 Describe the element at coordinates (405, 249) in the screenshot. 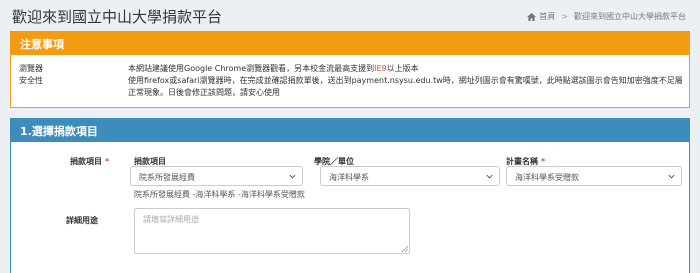

I see `resize-grip-icon` at that location.